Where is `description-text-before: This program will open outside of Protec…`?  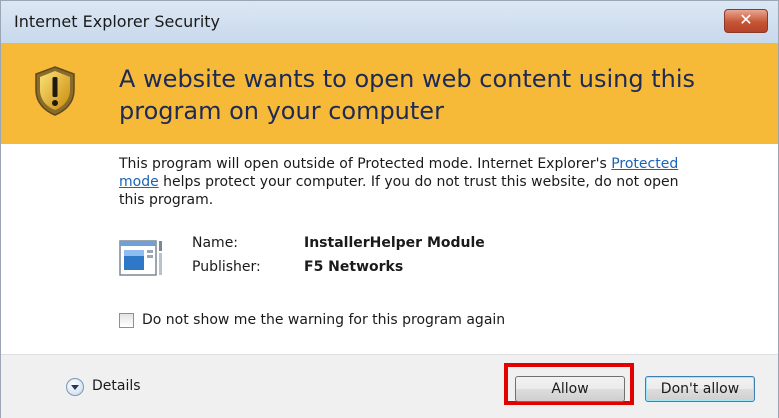
description-text-before: This program will open outside of Protec… is located at coordinates (365, 164).